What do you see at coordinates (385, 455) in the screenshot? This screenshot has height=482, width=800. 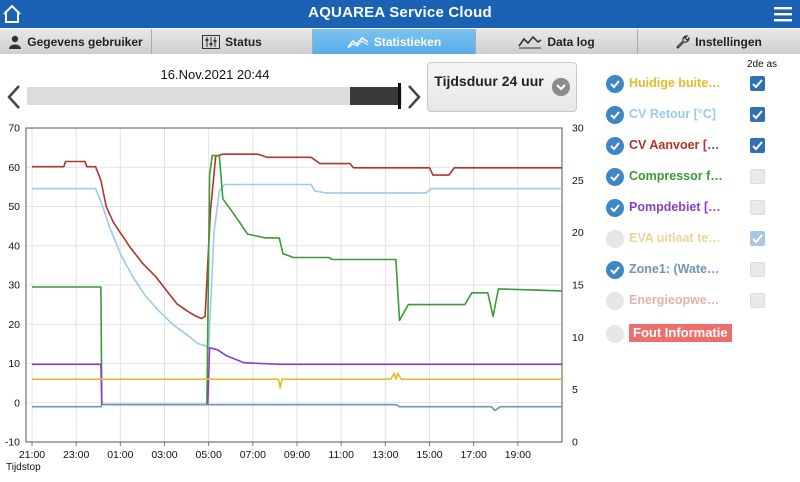 I see `x-tick-label: 13:00` at bounding box center [385, 455].